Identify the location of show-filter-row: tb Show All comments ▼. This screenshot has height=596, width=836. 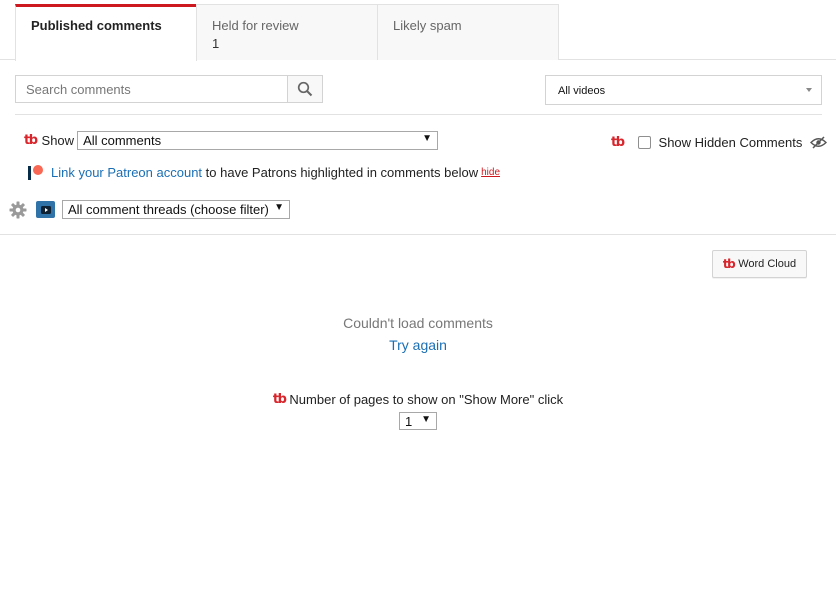
(231, 140).